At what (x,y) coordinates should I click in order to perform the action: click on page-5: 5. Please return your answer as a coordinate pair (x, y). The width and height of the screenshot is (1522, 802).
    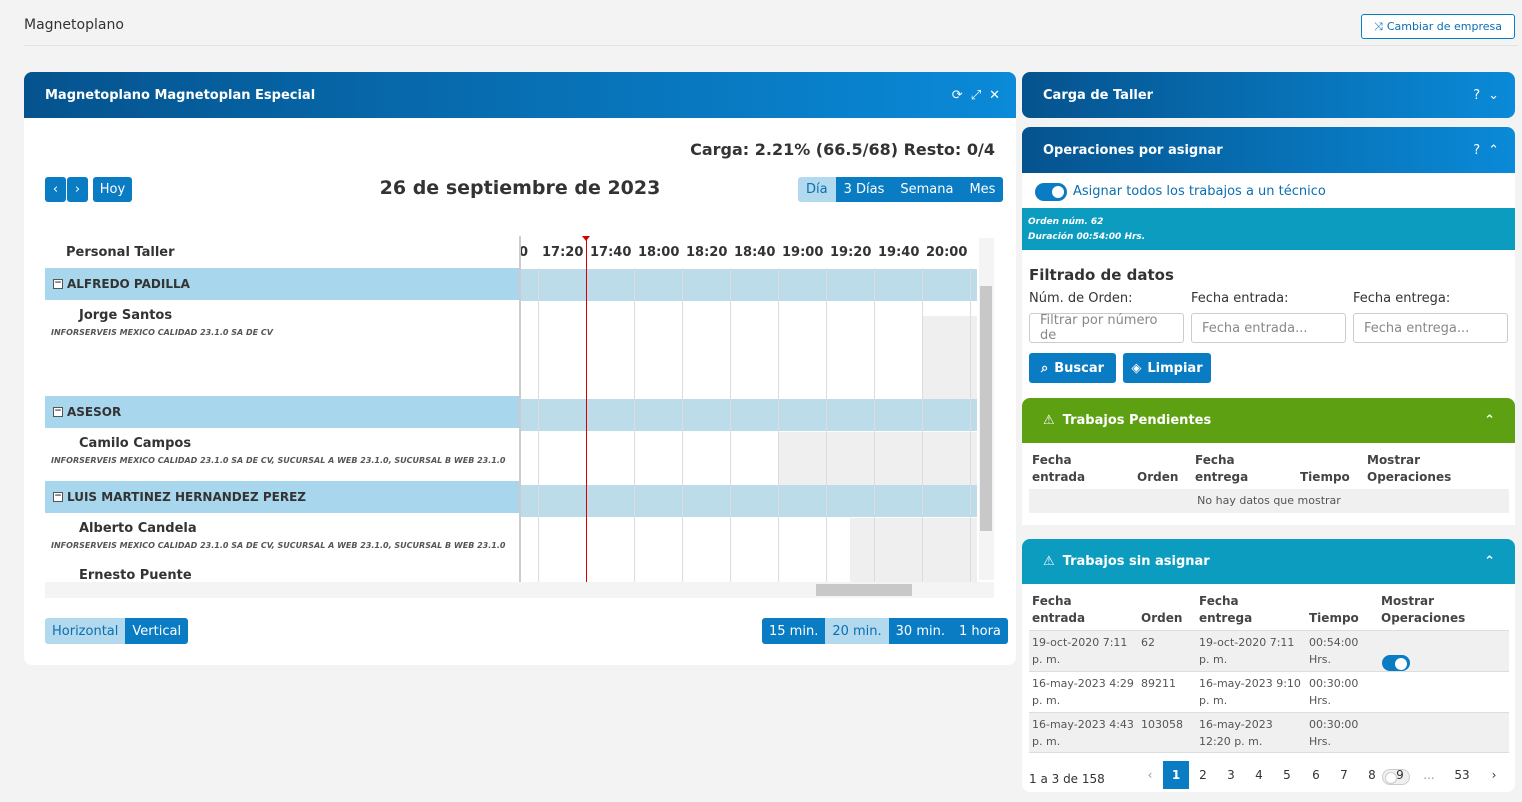
    Looking at the image, I should click on (1287, 775).